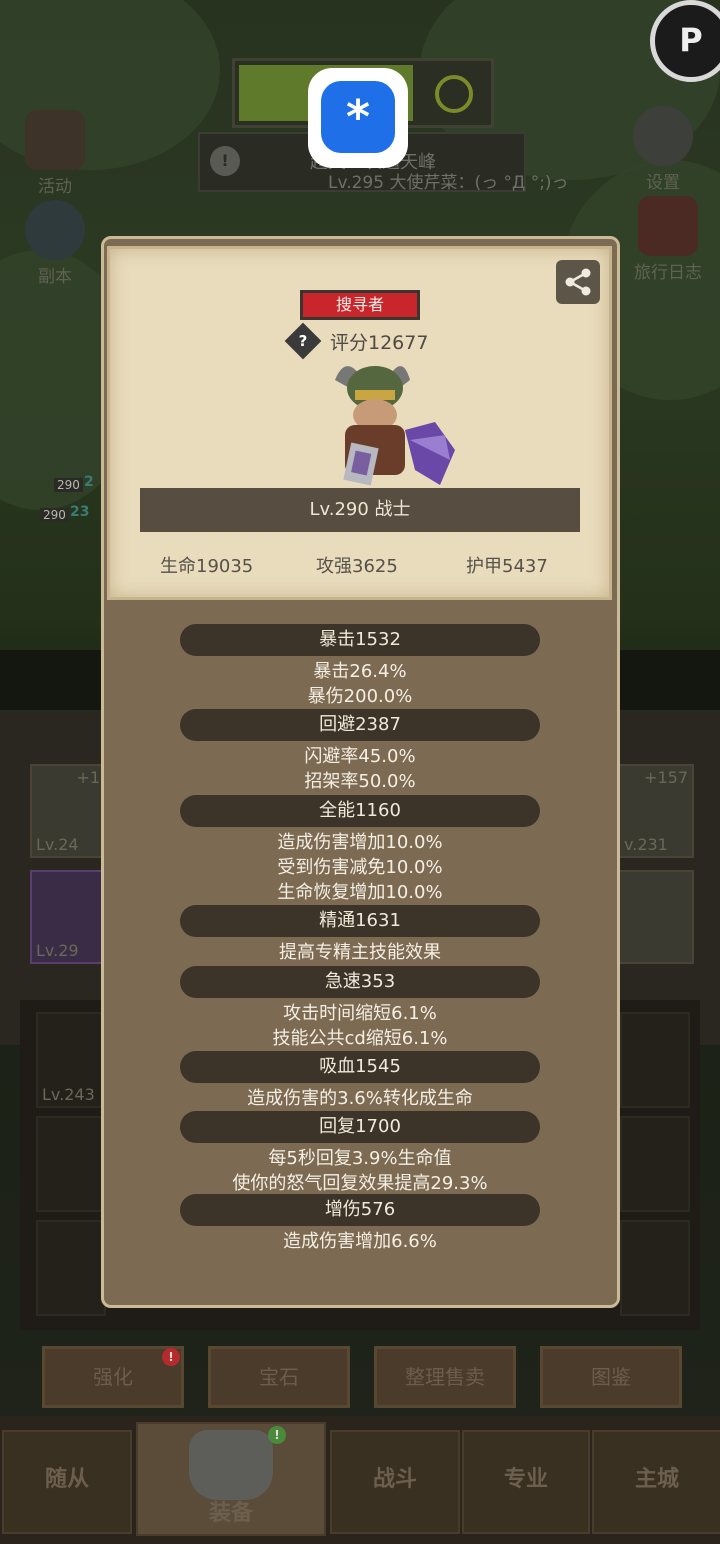 This screenshot has height=1544, width=720. What do you see at coordinates (360, 781) in the screenshot?
I see `stat-detail: 招架率50.0%` at bounding box center [360, 781].